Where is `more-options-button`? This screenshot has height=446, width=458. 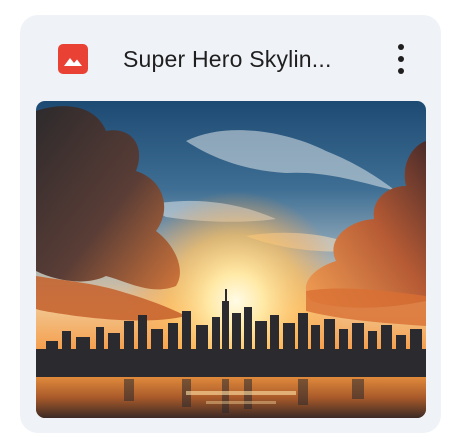
more-options-button is located at coordinates (401, 59).